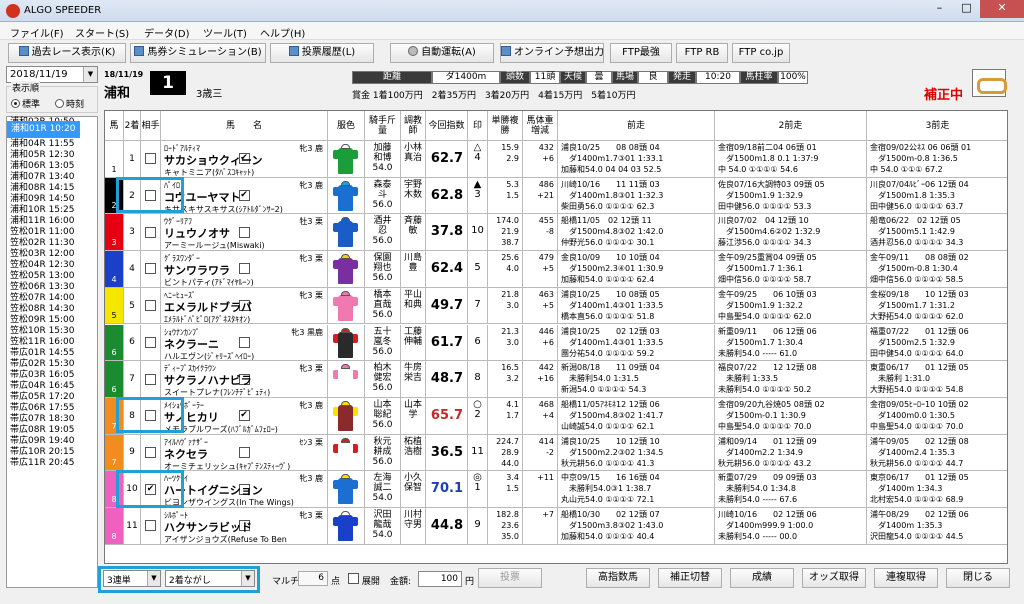 This screenshot has width=1024, height=604. I want to click on race-list-item: 浦和10R 15:25, so click(52, 210).